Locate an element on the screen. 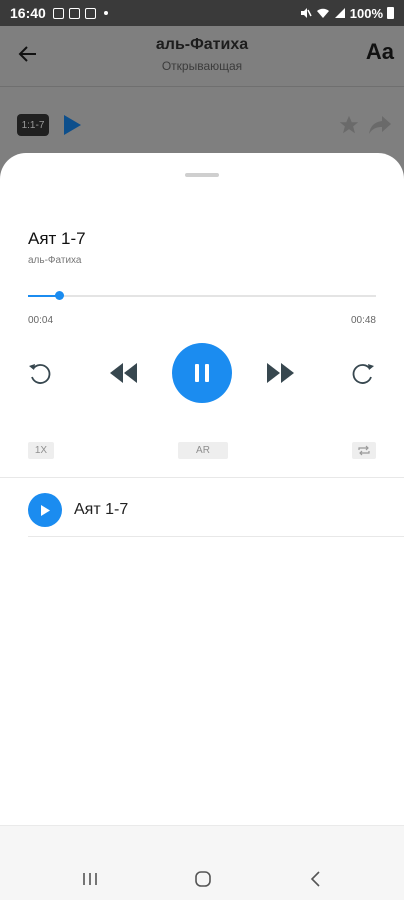  repeat-icon is located at coordinates (364, 450).